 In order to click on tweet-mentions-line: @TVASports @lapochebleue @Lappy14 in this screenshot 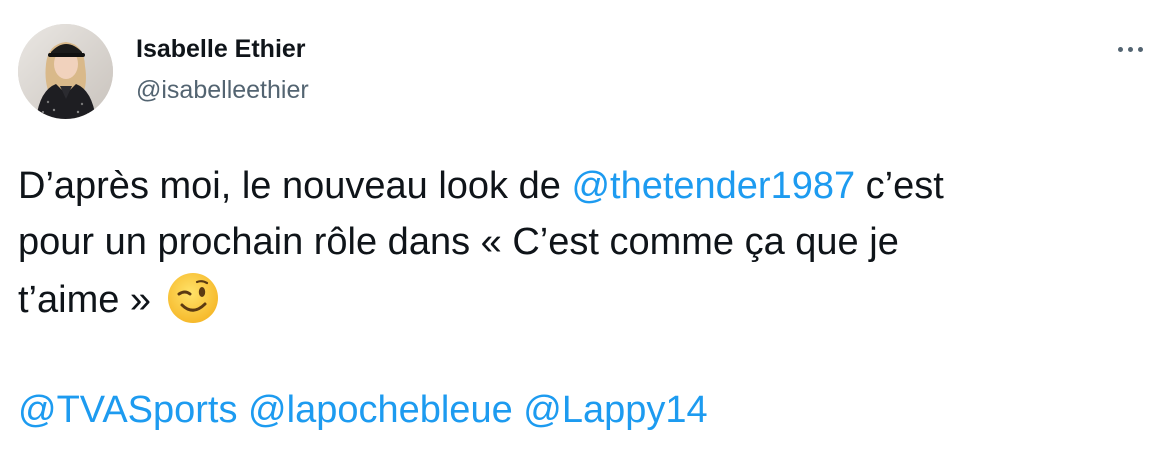, I will do `click(583, 410)`.